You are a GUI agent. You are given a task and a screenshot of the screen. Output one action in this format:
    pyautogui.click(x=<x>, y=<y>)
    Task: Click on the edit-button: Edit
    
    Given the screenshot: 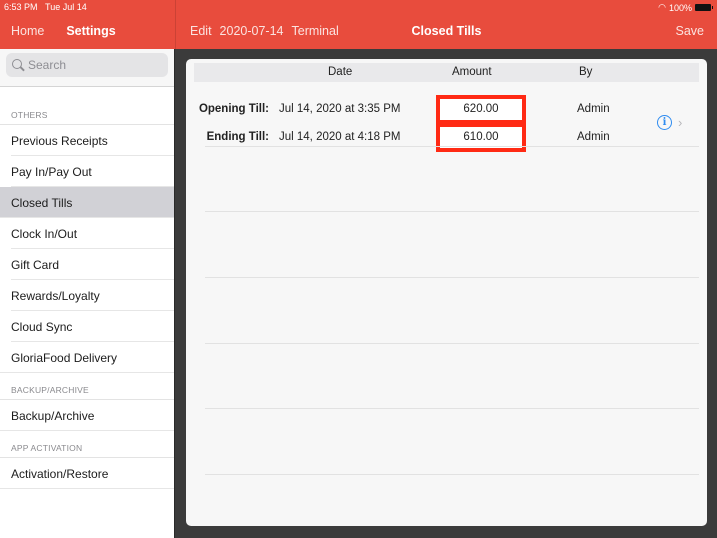 What is the action you would take?
    pyautogui.click(x=201, y=31)
    